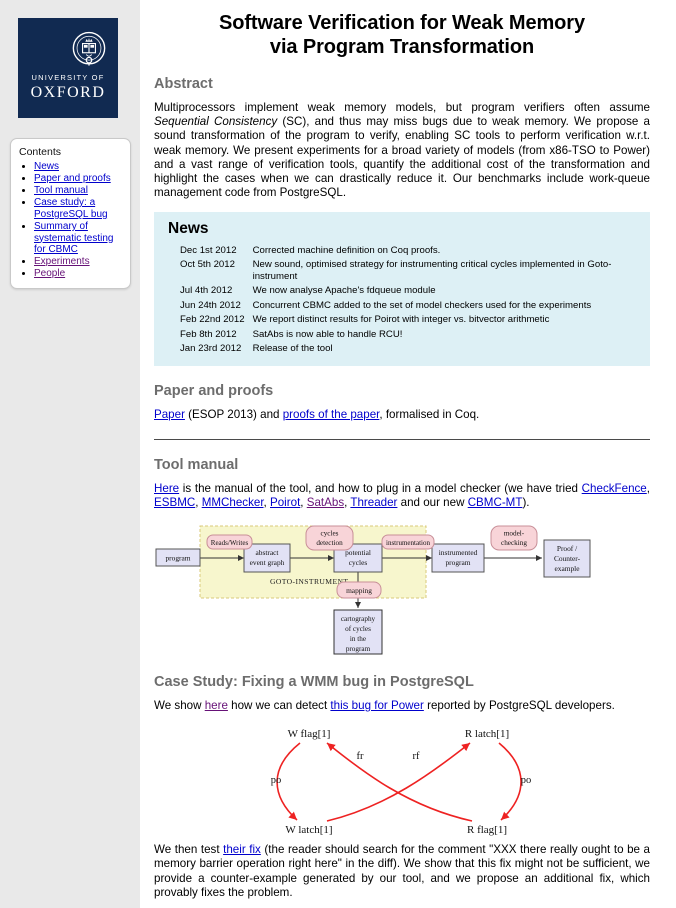 The width and height of the screenshot is (676, 908). I want to click on pill-reads-writes-label: Reads/Writes, so click(230, 543).